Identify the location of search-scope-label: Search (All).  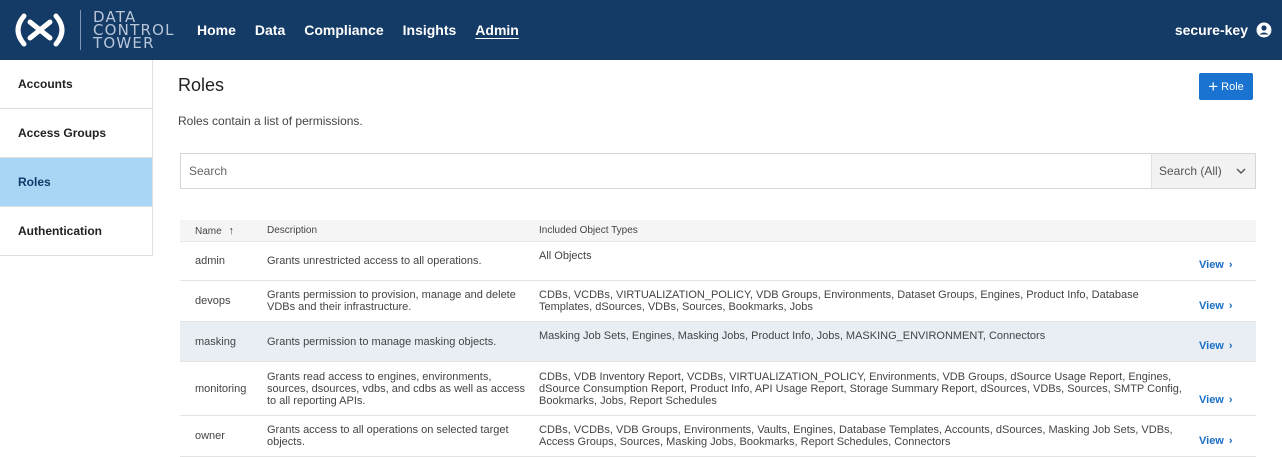
(1190, 171).